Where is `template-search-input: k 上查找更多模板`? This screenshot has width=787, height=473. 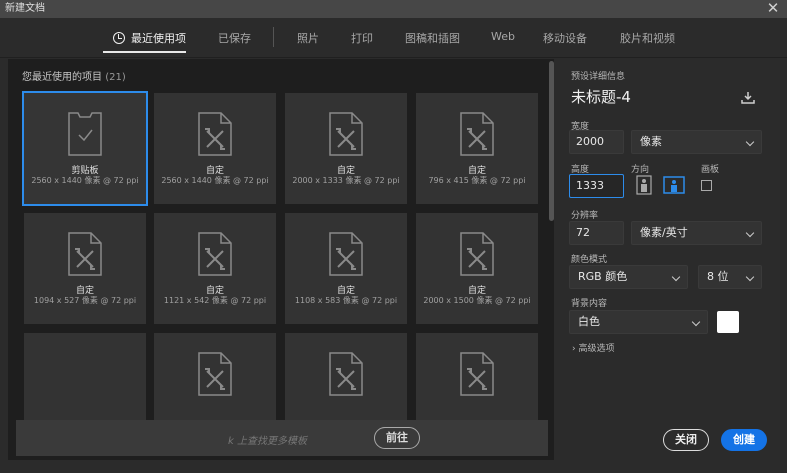 template-search-input: k 上查找更多模板 is located at coordinates (267, 439).